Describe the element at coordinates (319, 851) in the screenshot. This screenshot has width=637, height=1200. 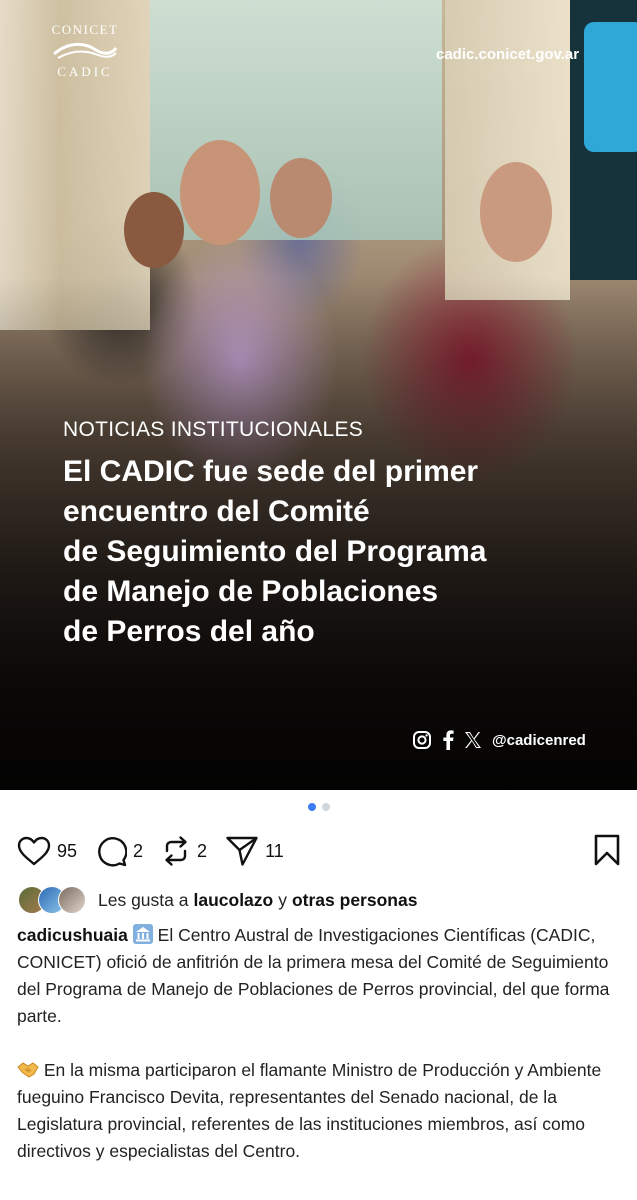
I see `action-bar: 95 2 2 11` at that location.